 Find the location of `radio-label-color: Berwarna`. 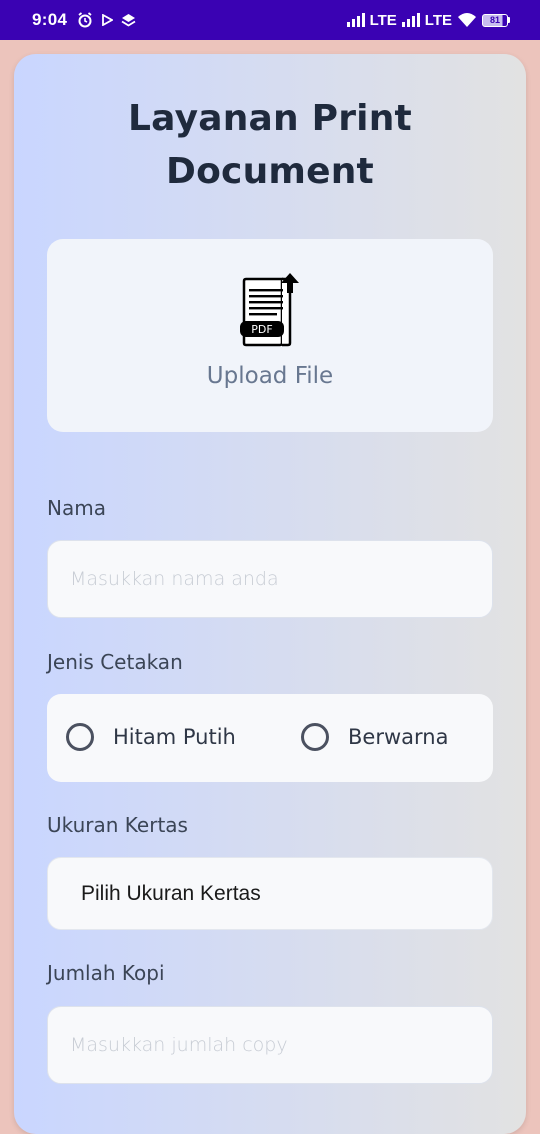

radio-label-color: Berwarna is located at coordinates (398, 737).